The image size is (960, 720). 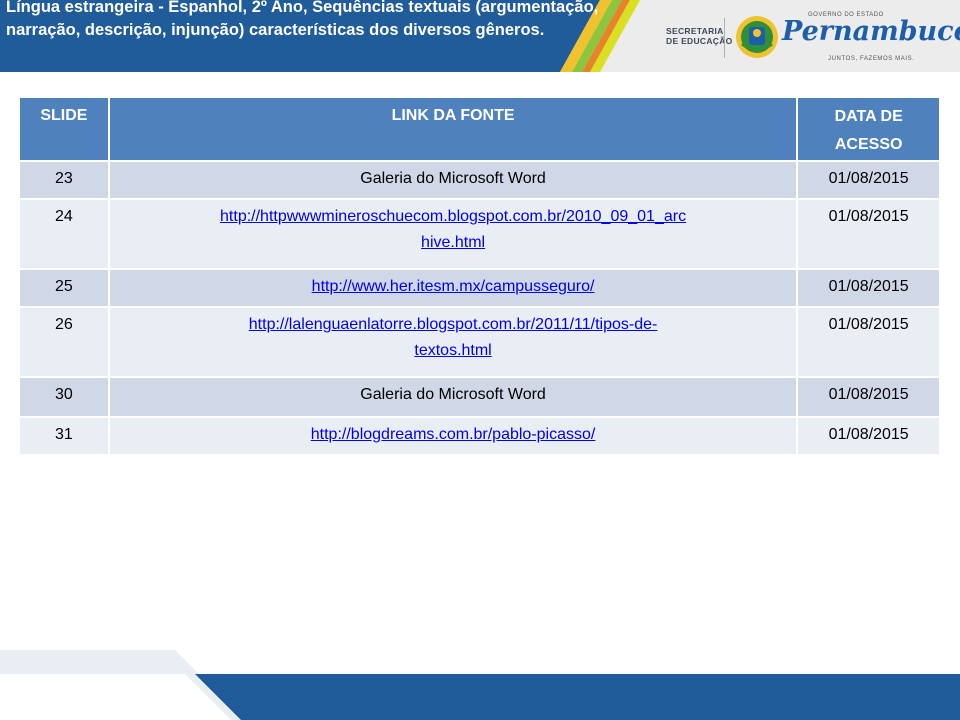 I want to click on cell-source: http://www.her.itesm.mx/campusseguro/, so click(x=453, y=288).